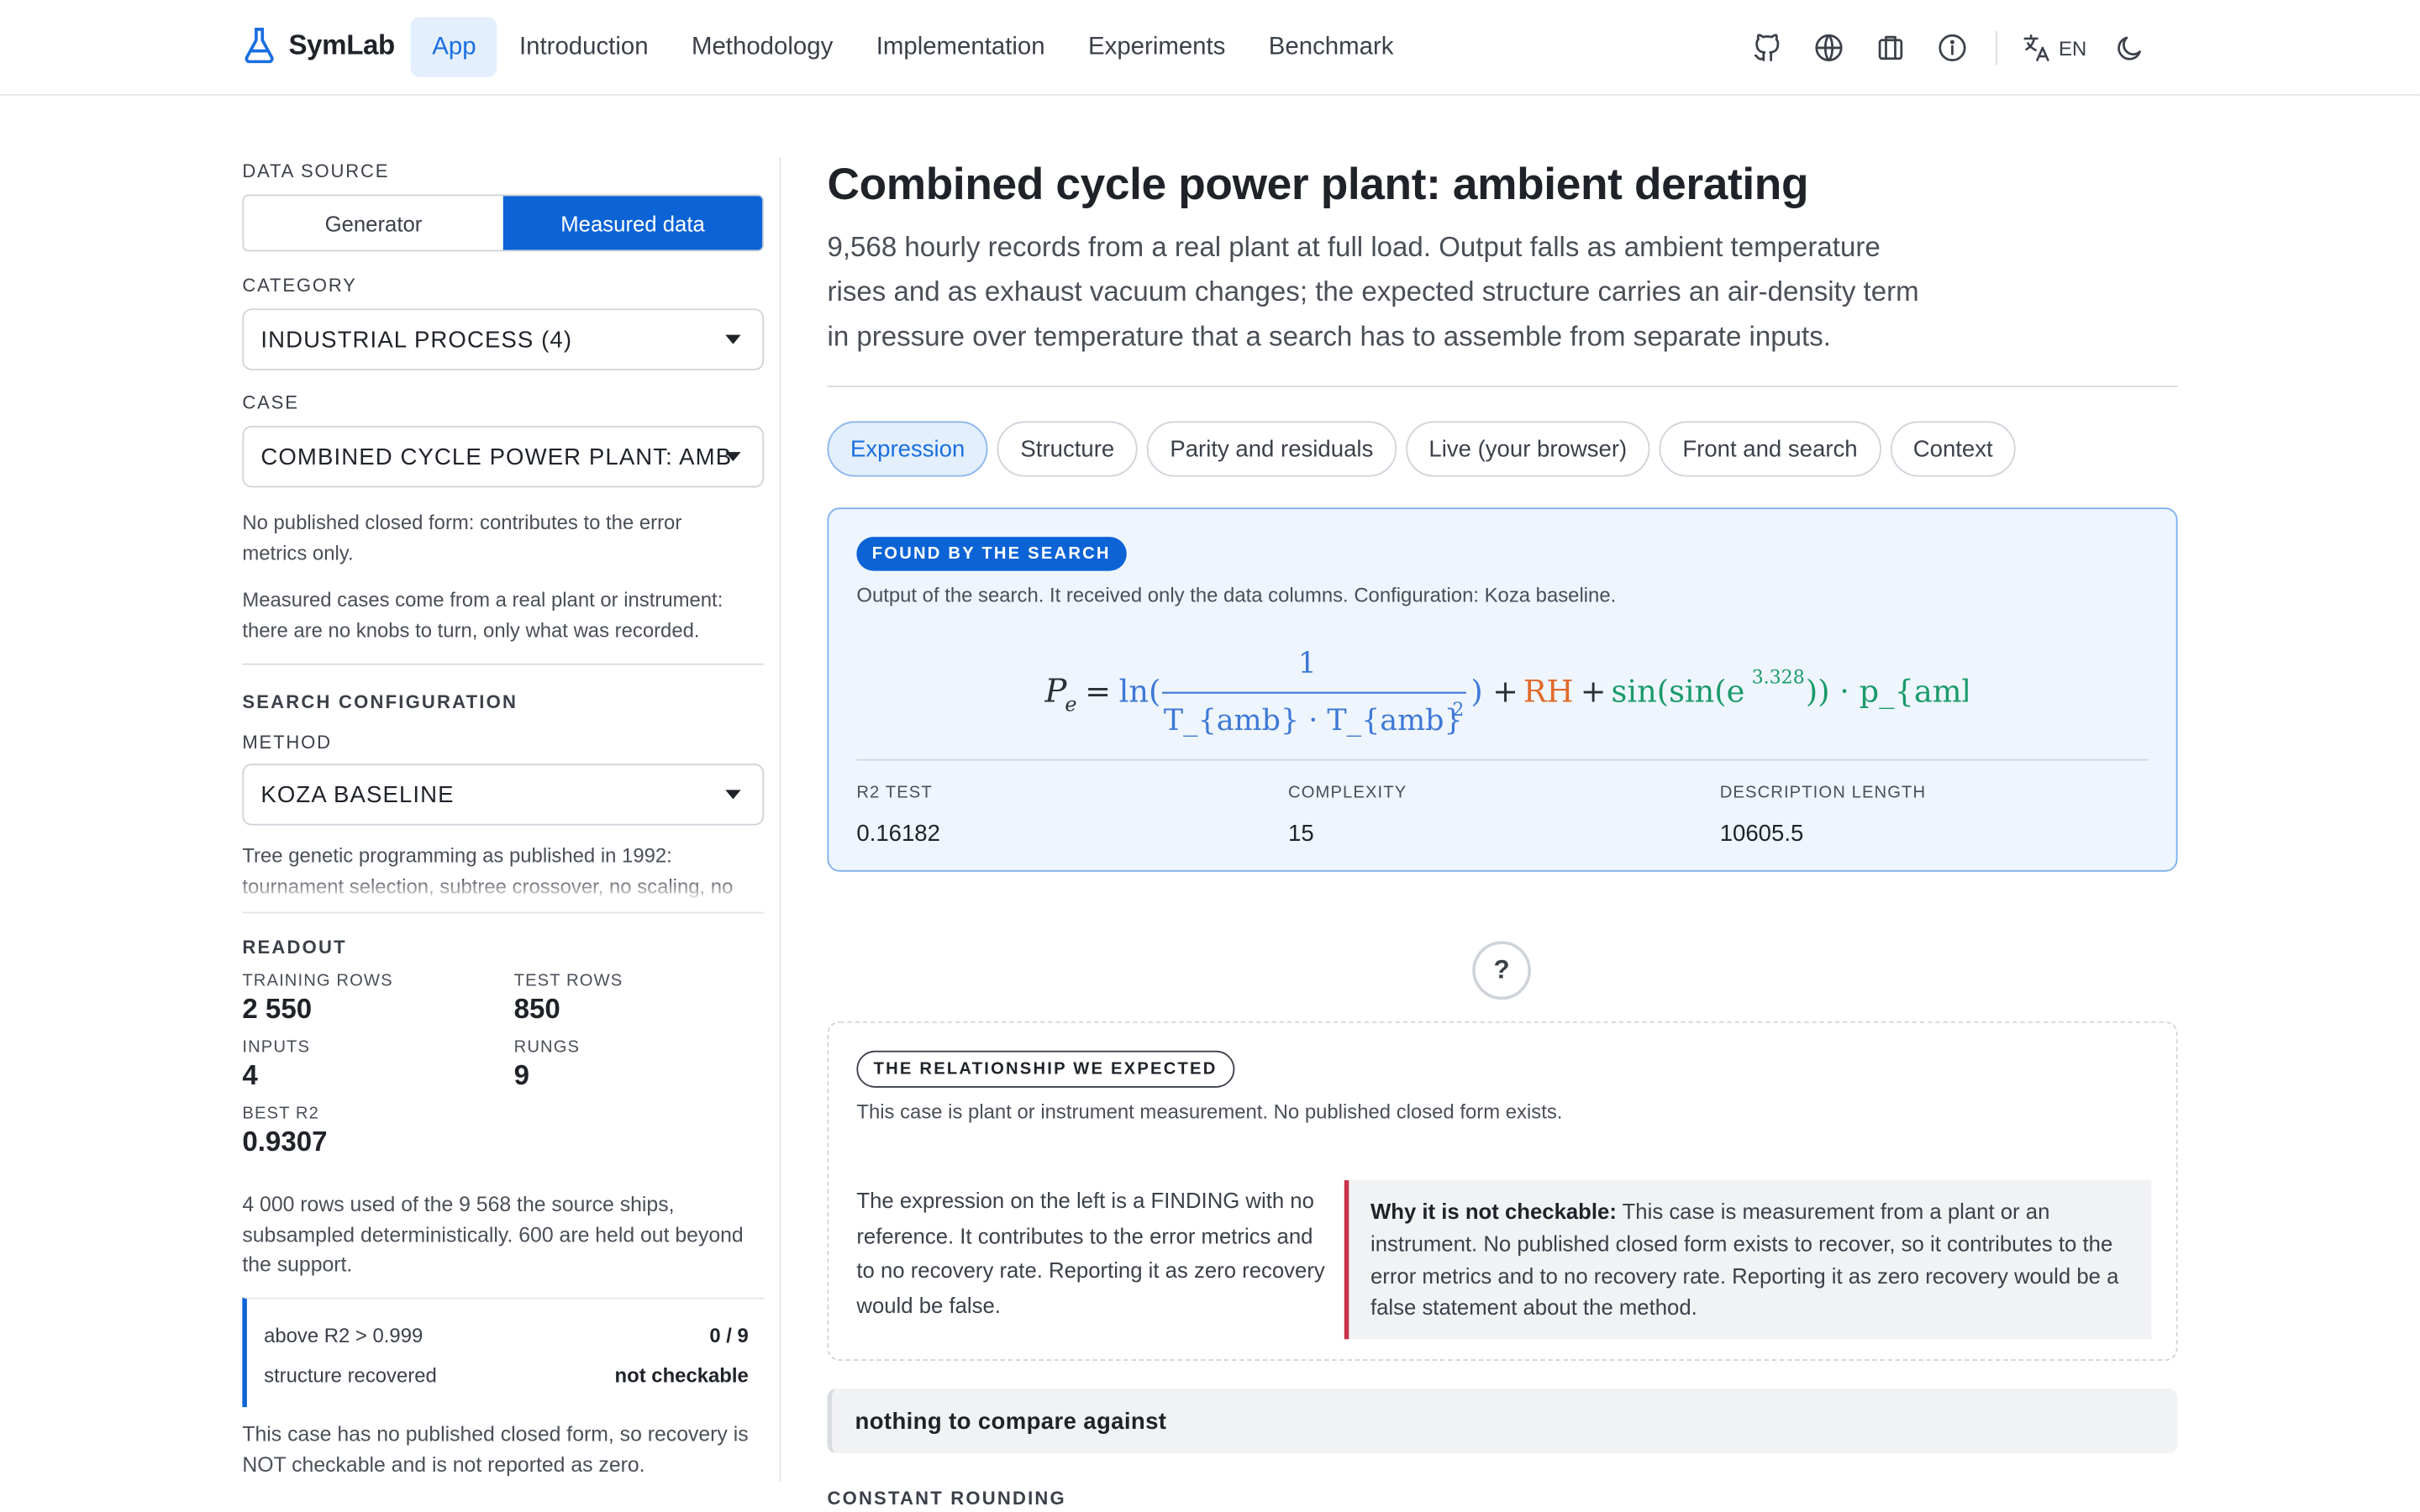  I want to click on readout-inputs: INPUTS 4, so click(377, 1065).